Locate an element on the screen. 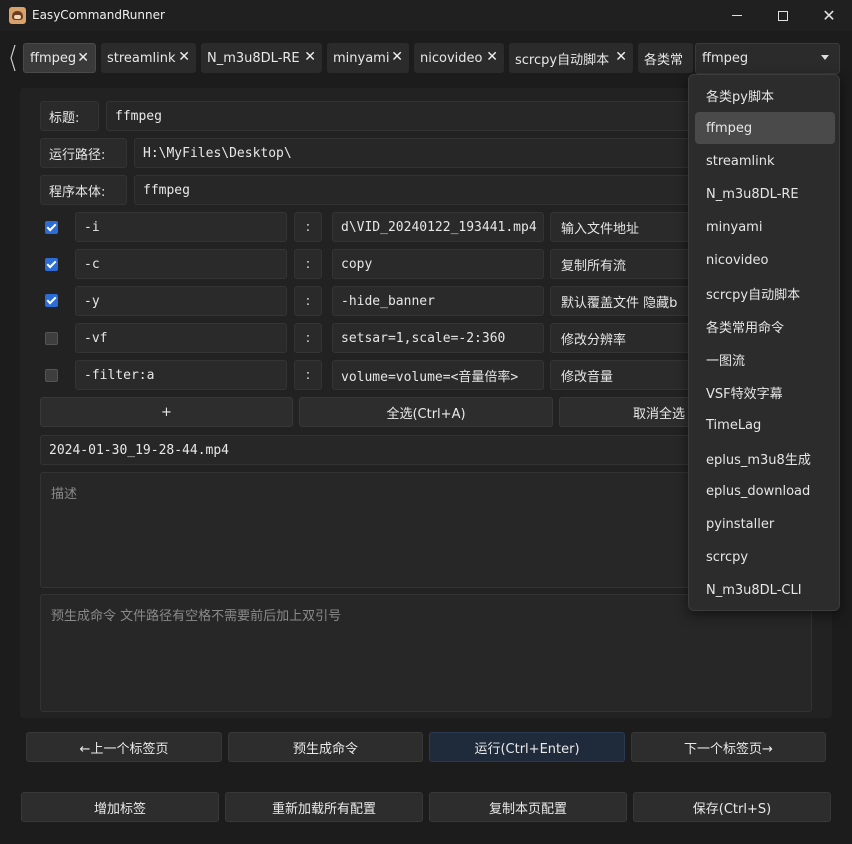 The image size is (852, 844). dropdown-item: VSF特效字幕 is located at coordinates (765, 392).